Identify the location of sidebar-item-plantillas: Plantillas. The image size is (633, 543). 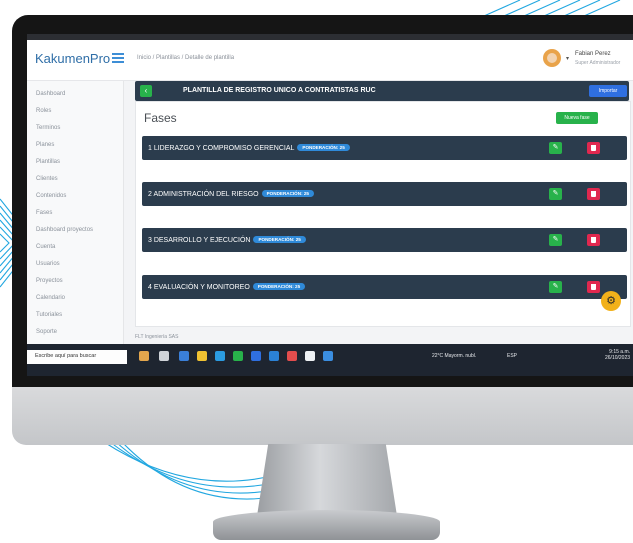
(48, 162).